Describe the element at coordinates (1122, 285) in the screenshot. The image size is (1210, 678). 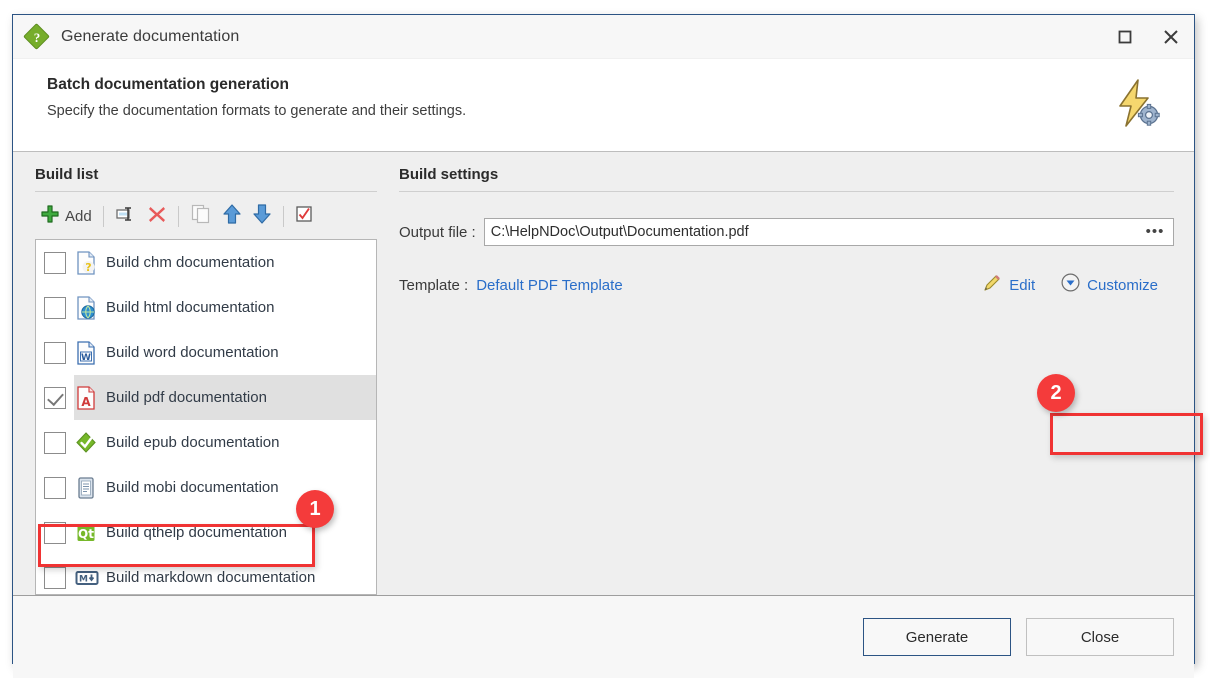
I see `customize-link-label: Customize` at that location.